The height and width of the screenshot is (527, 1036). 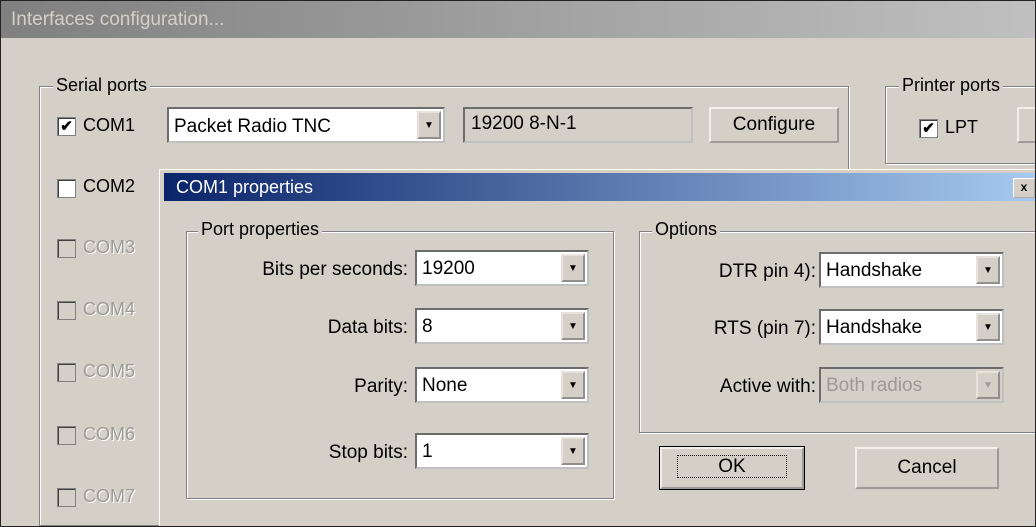 I want to click on data-bits-value: 8, so click(x=427, y=326).